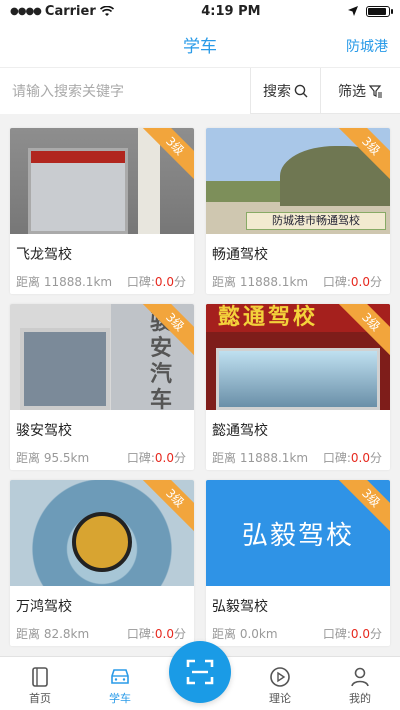 This screenshot has height=710, width=400. I want to click on city-selector: 防城港, so click(367, 46).